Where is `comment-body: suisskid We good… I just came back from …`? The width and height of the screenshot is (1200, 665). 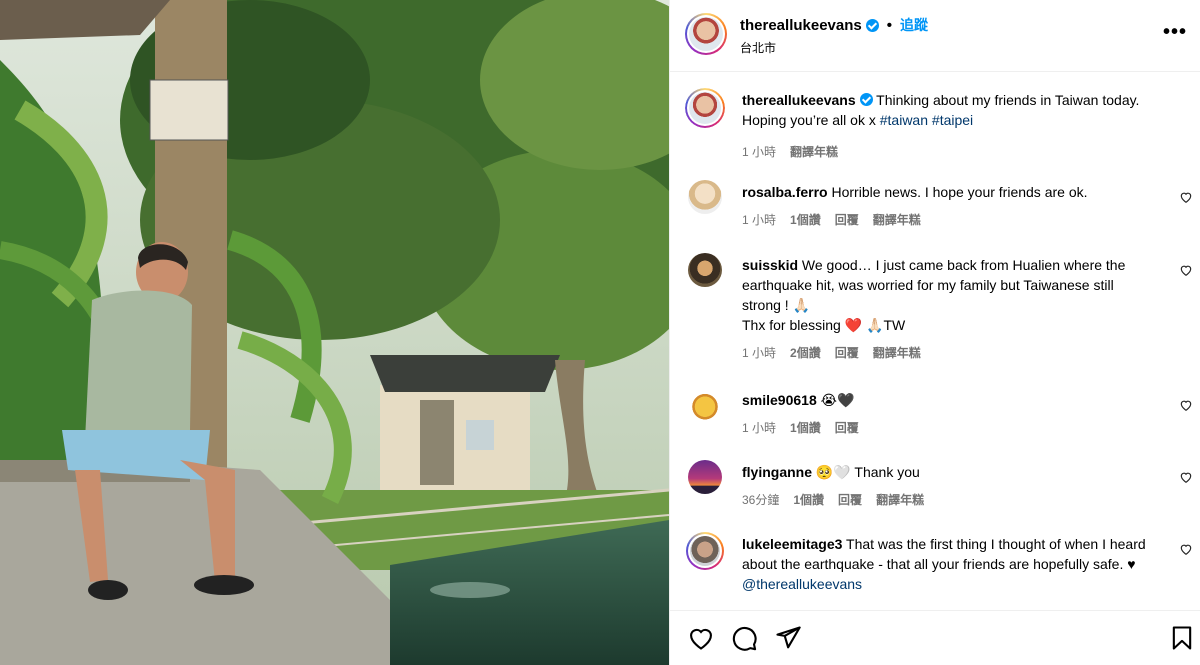 comment-body: suisskid We good… I just came back from … is located at coordinates (947, 309).